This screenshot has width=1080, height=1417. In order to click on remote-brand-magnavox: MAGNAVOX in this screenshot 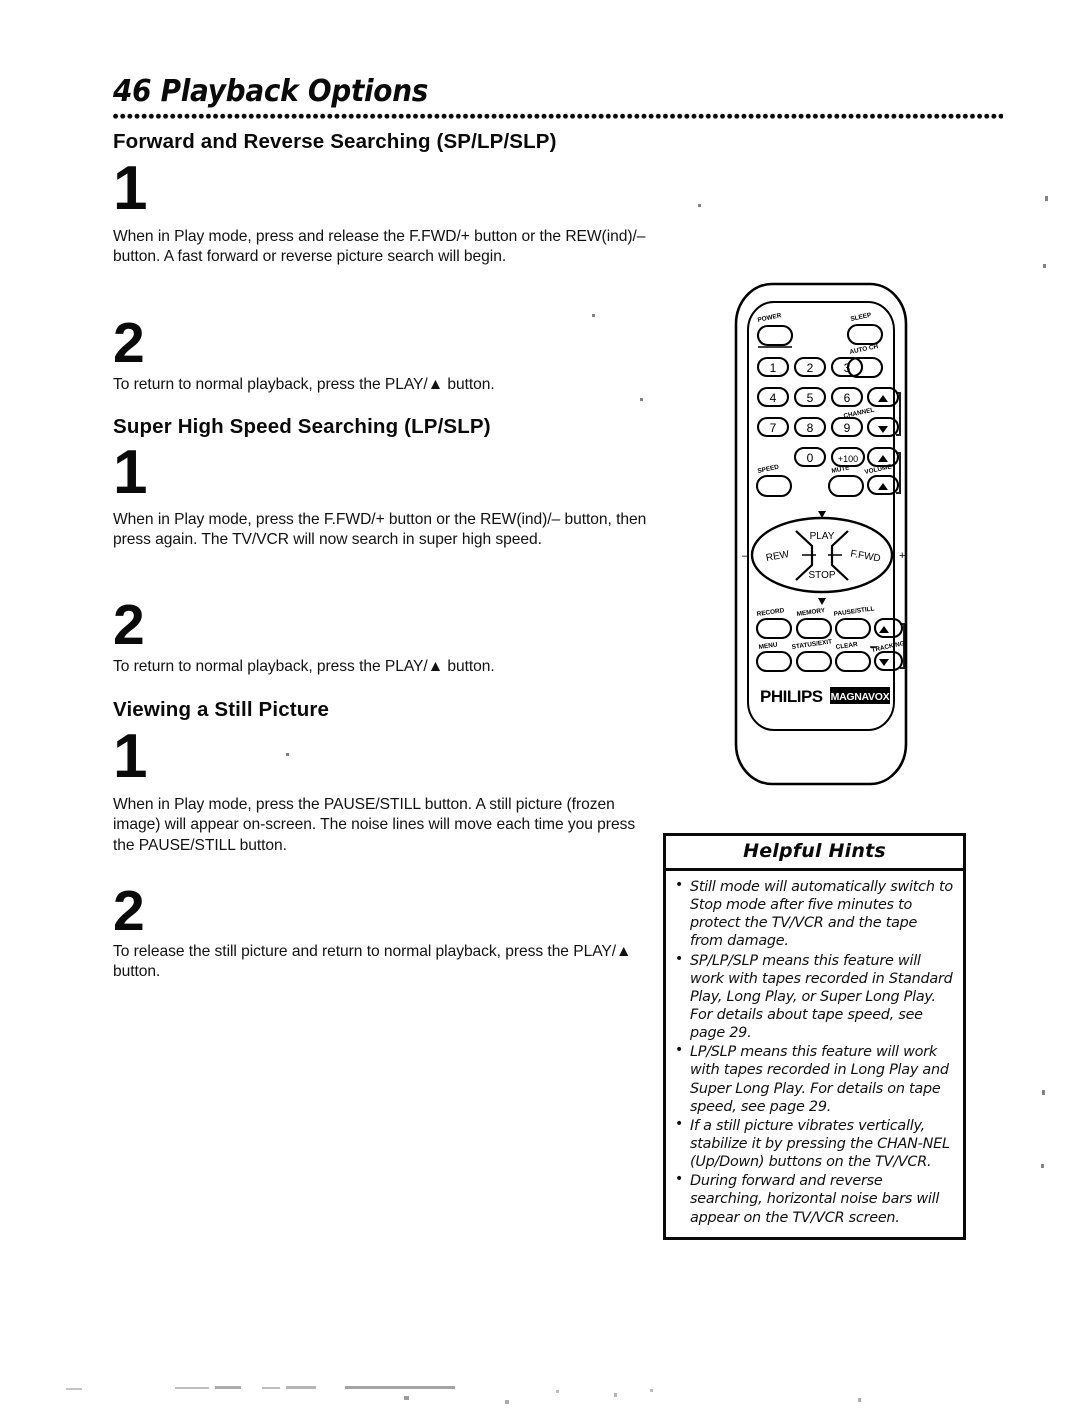, I will do `click(860, 697)`.